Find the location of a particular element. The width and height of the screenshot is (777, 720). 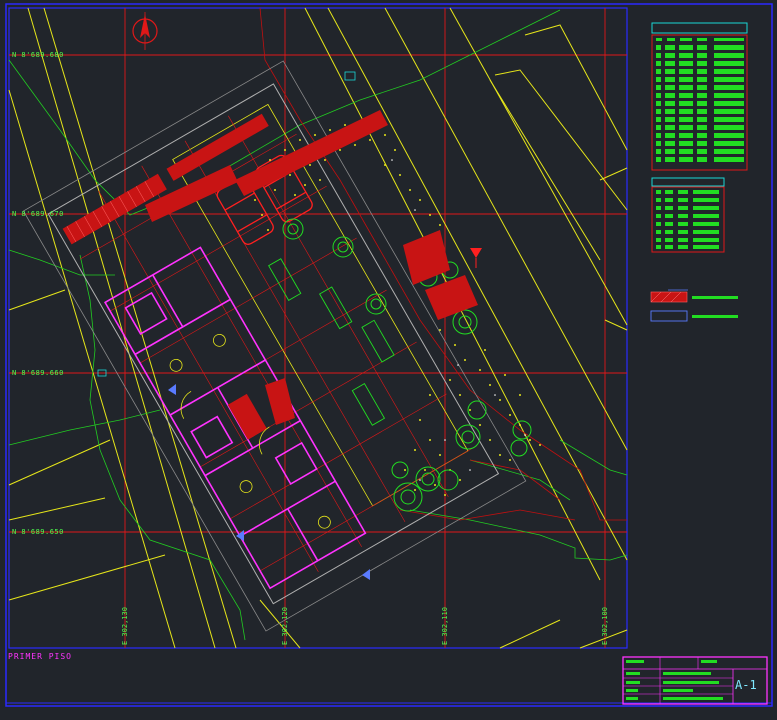

area-schedule-table is located at coordinates (699, 96).